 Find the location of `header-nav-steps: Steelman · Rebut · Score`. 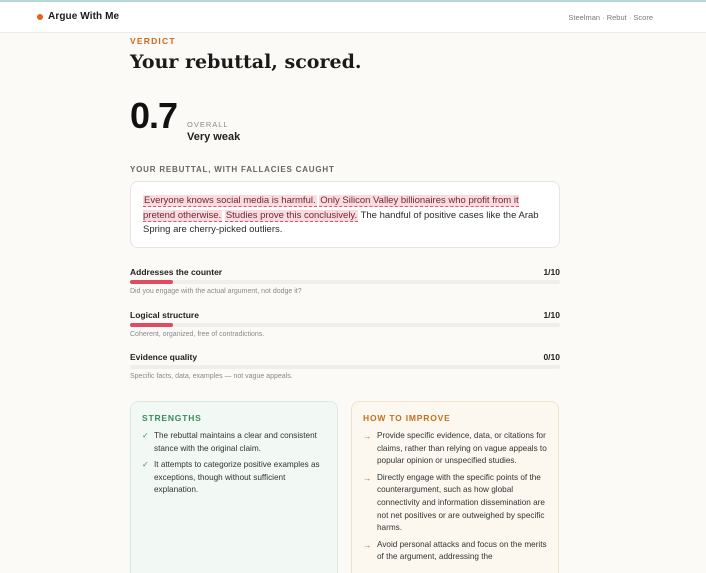

header-nav-steps: Steelman · Rebut · Score is located at coordinates (610, 17).